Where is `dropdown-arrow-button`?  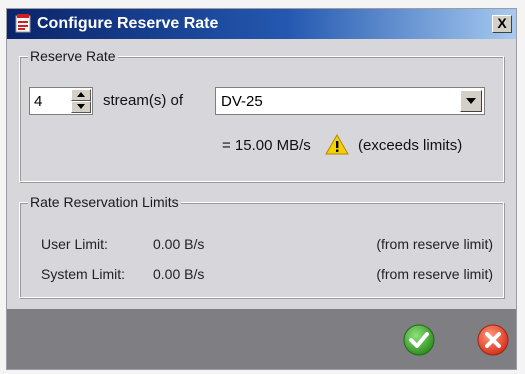
dropdown-arrow-button is located at coordinates (471, 101).